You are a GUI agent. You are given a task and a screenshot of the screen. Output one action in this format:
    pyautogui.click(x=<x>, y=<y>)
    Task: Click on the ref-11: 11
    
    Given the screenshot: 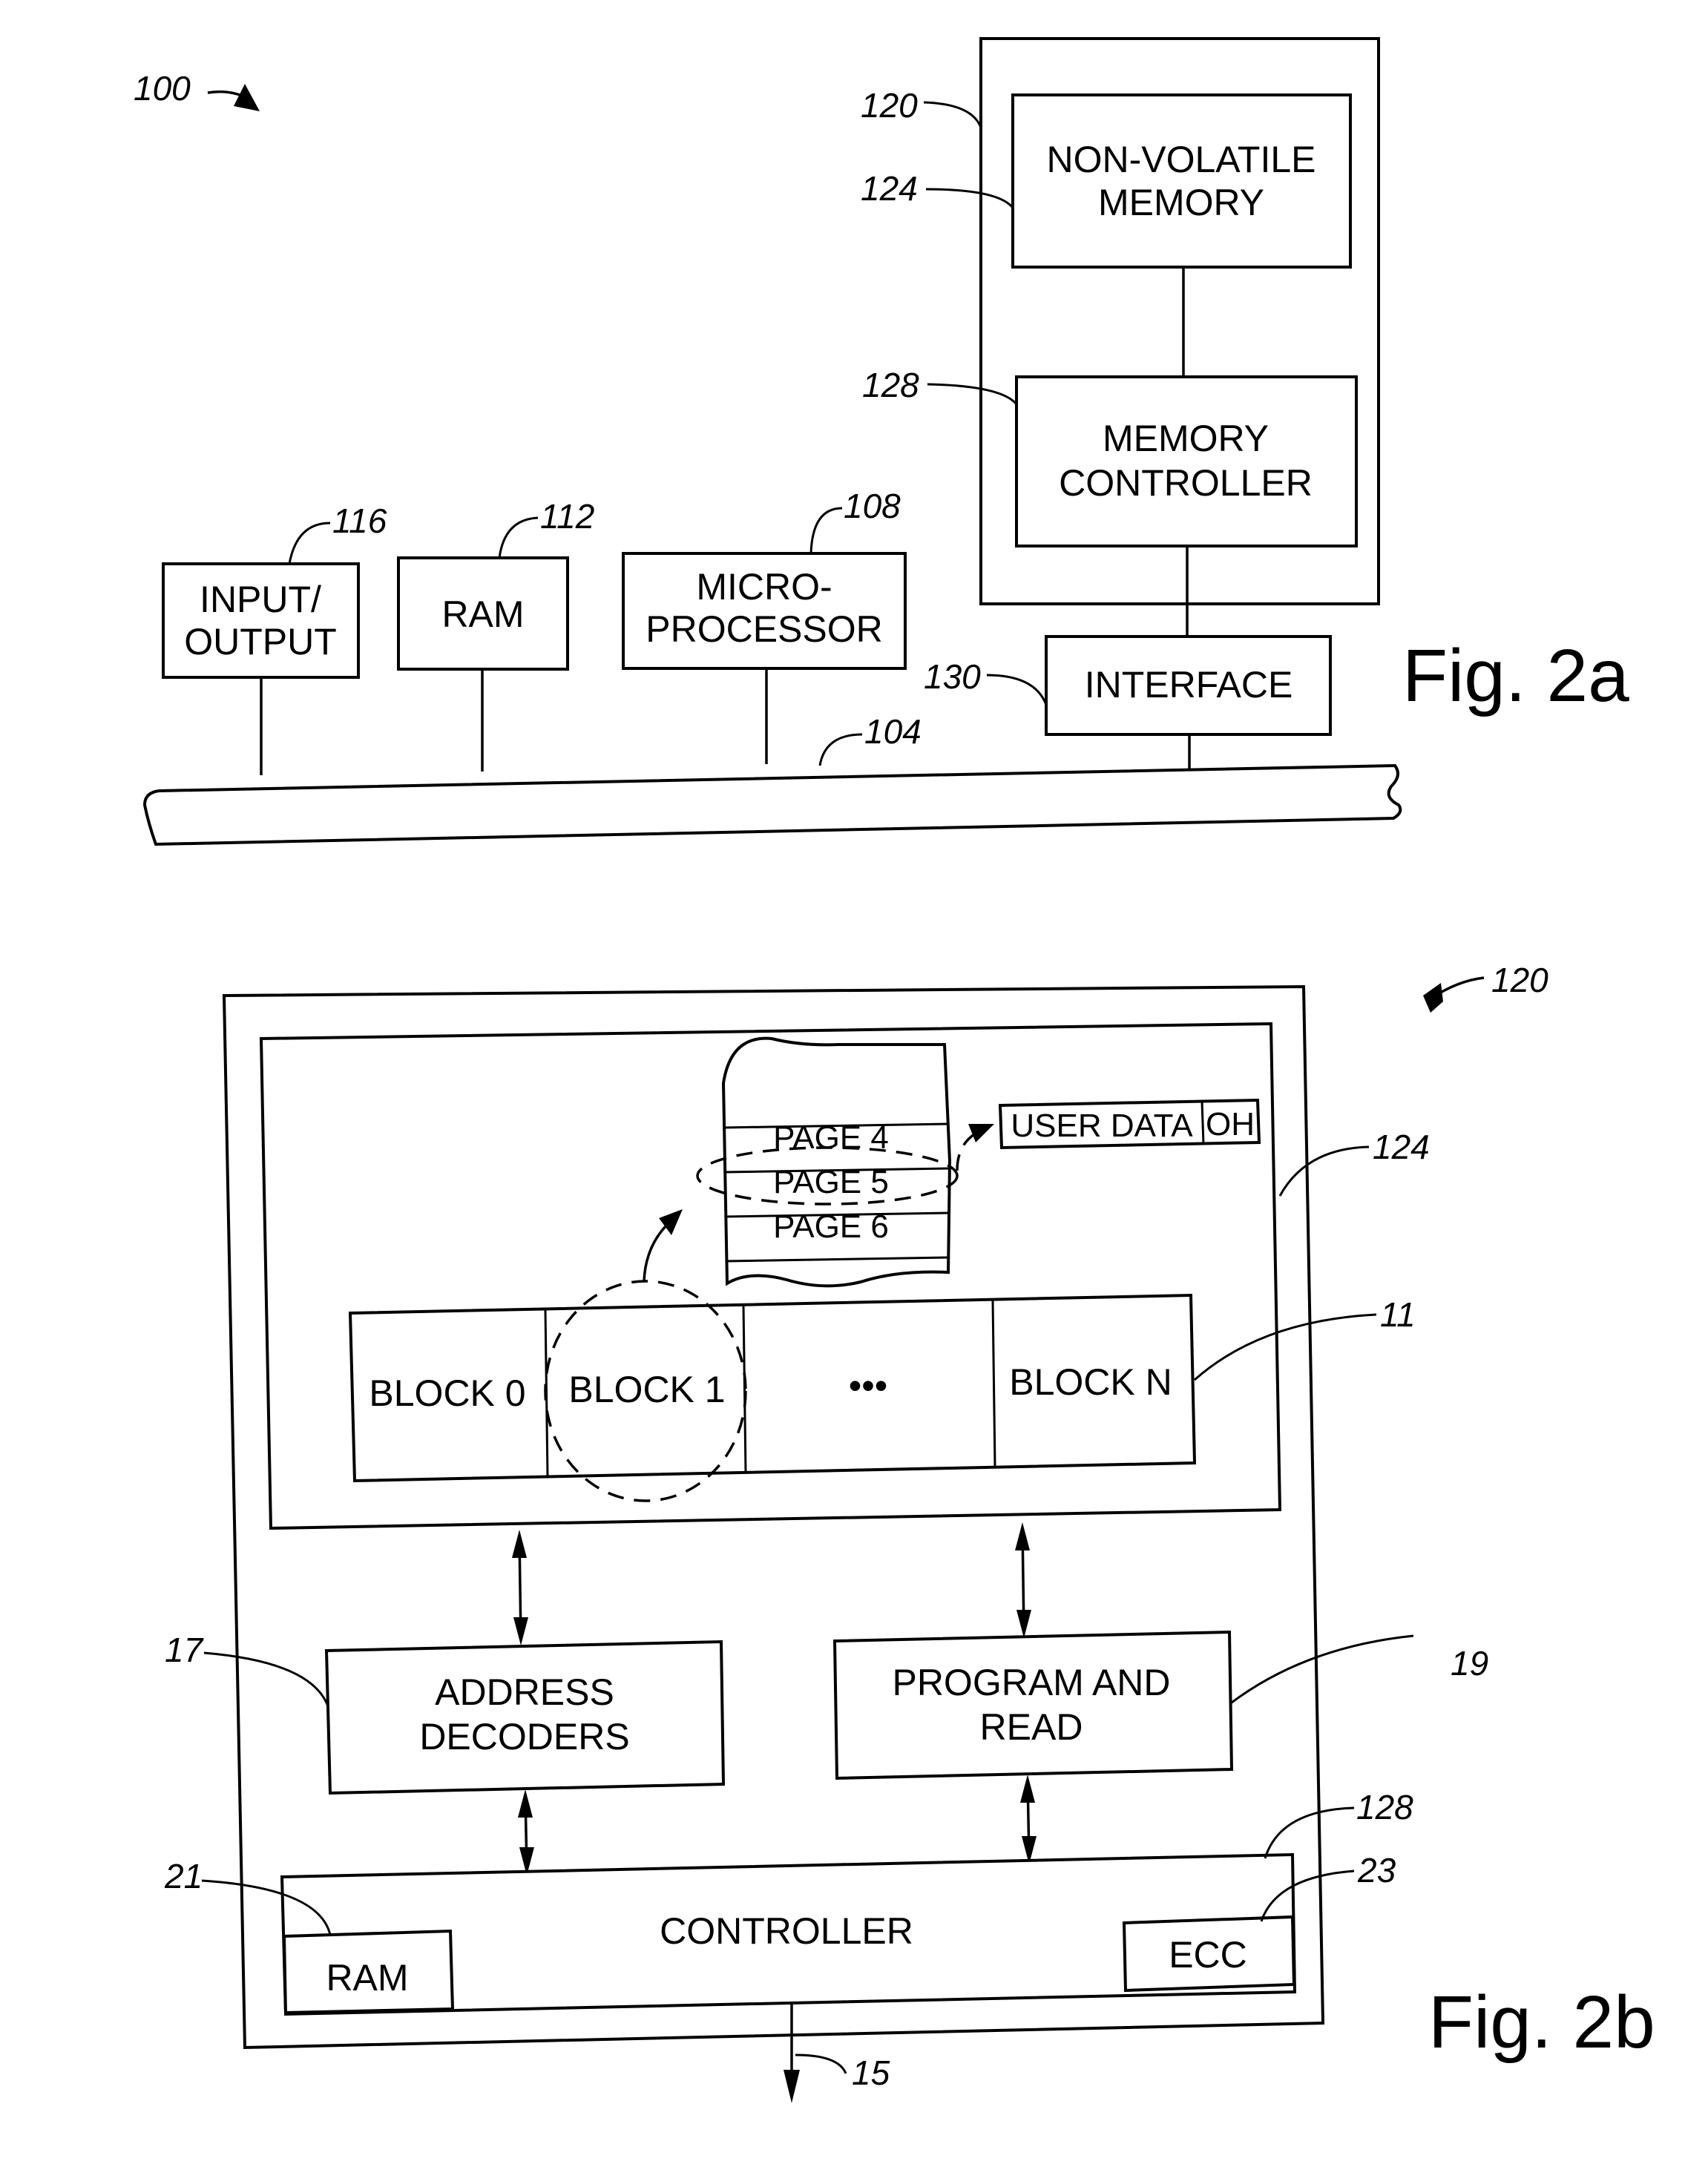 What is the action you would take?
    pyautogui.click(x=1398, y=1314)
    